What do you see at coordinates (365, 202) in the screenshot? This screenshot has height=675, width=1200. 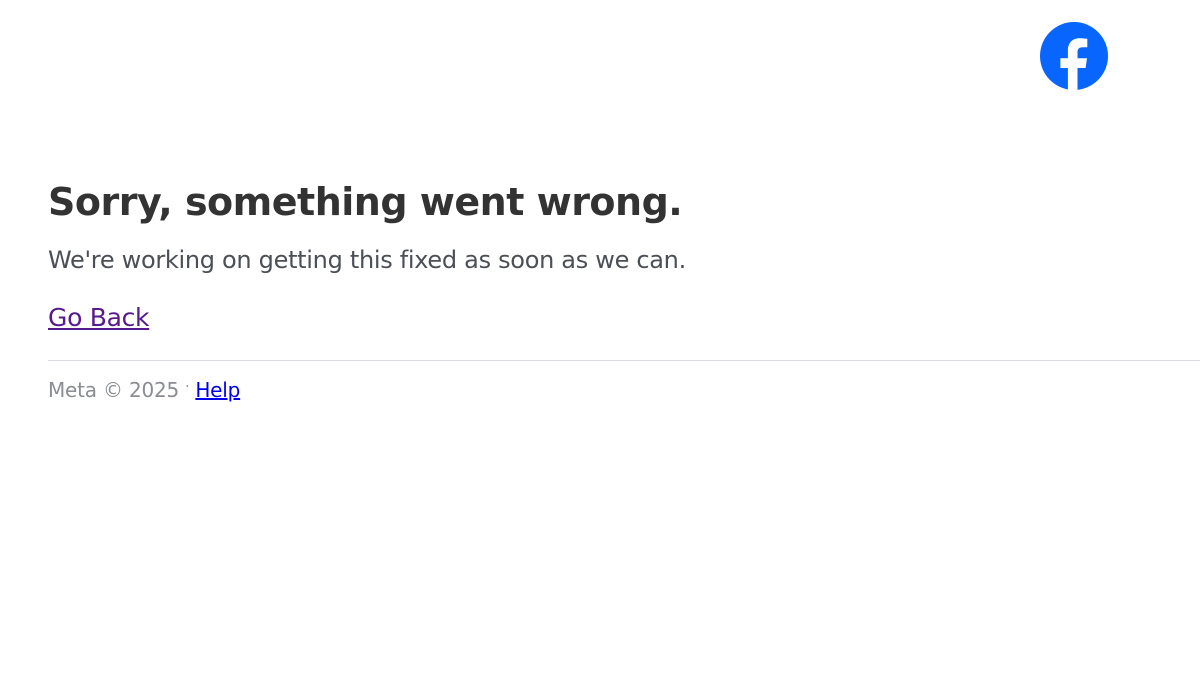 I see `error-title: Sorry, something went wrong.` at bounding box center [365, 202].